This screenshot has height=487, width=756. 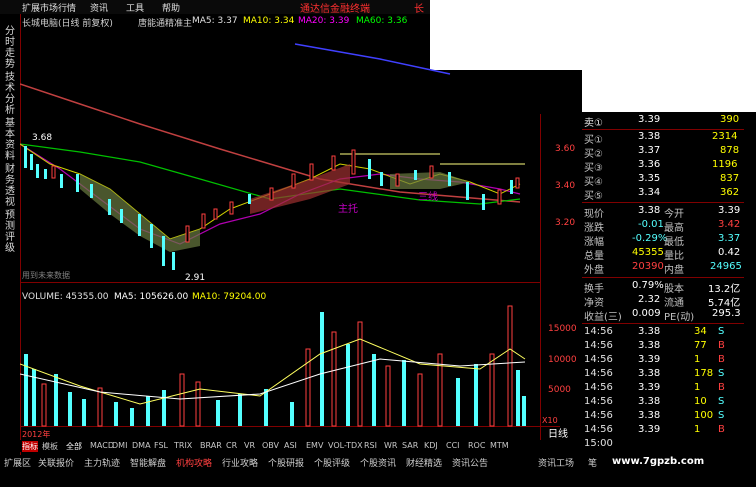 I want to click on indicator-tab: MACD, so click(x=102, y=445).